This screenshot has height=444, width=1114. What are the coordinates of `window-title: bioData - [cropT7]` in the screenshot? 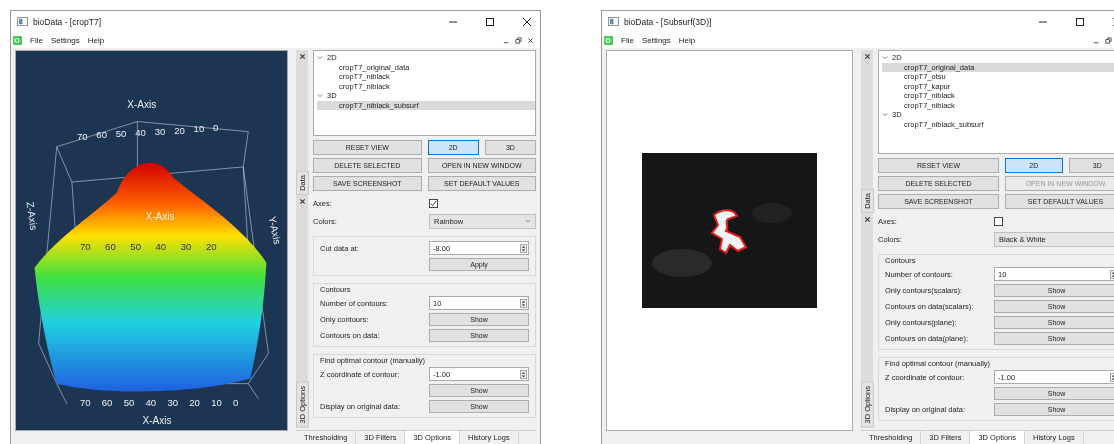 It's located at (67, 21).